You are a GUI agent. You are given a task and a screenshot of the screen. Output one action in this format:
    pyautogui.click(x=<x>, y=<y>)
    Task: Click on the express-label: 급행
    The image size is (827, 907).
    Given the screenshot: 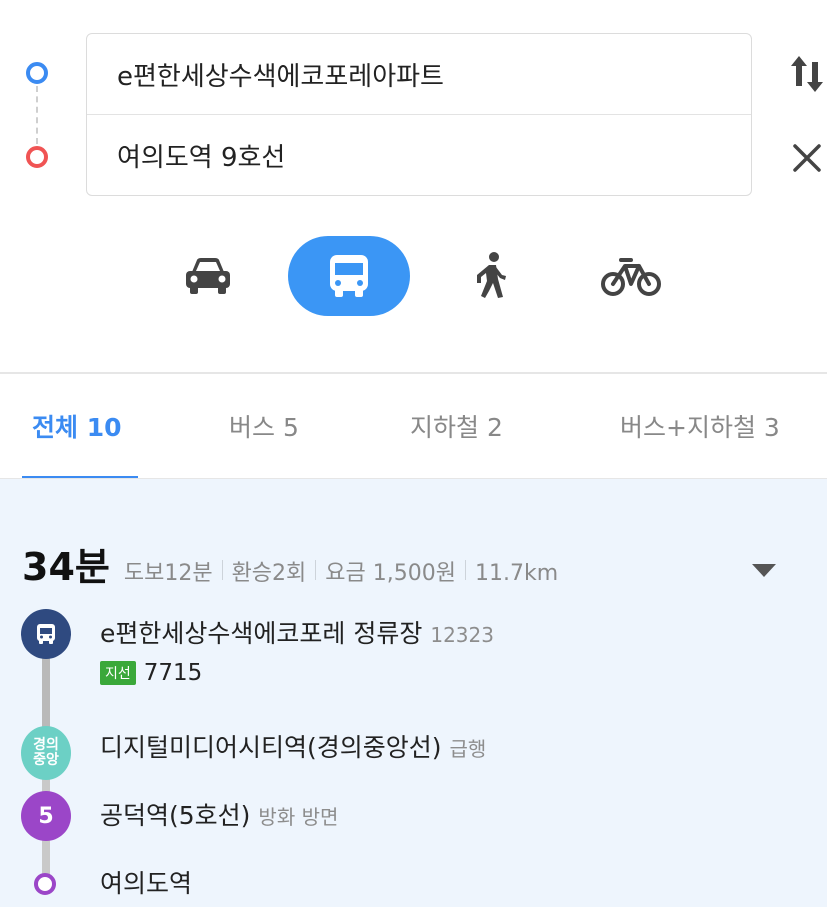 What is the action you would take?
    pyautogui.click(x=468, y=749)
    